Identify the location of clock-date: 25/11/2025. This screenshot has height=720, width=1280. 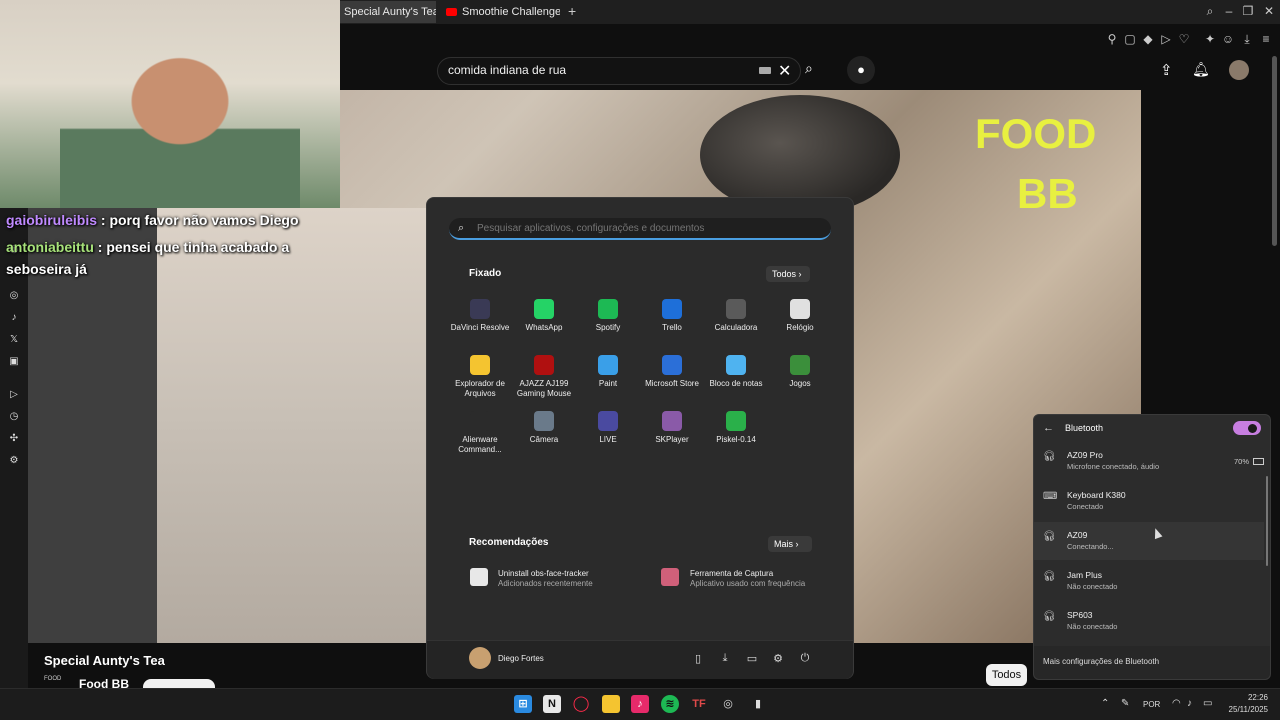
(1240, 709).